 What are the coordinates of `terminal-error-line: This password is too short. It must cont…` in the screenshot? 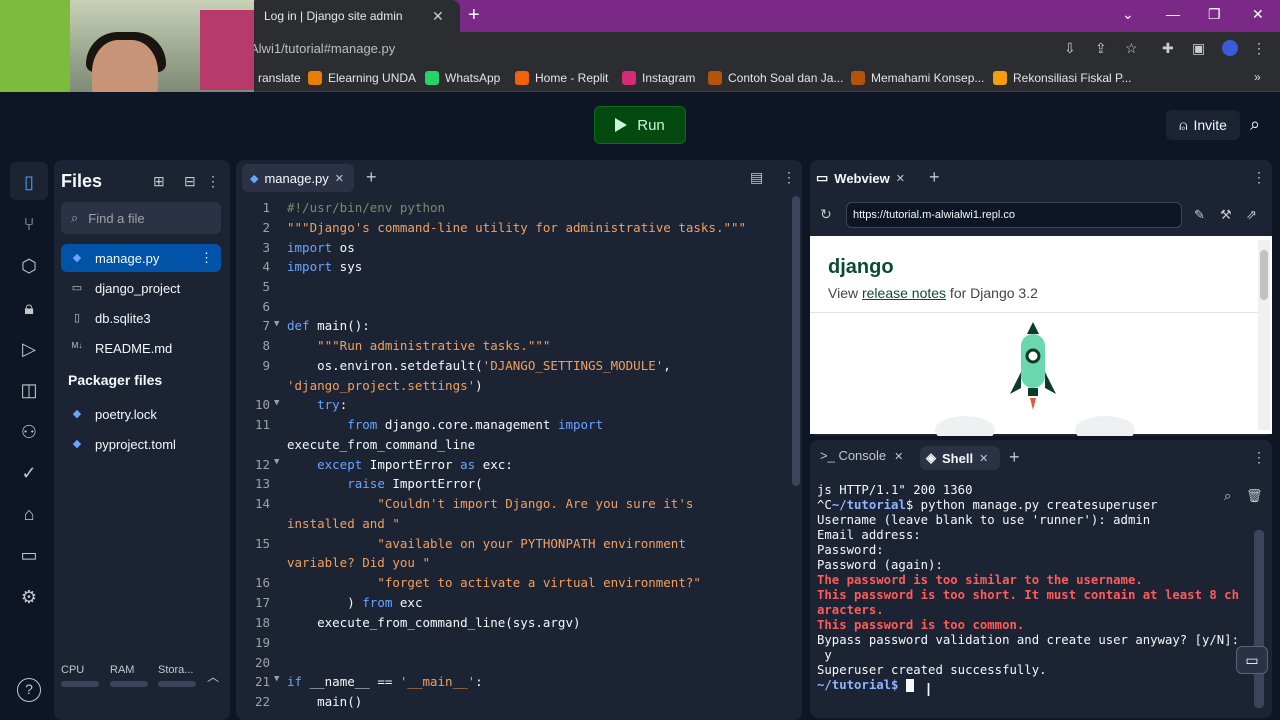 It's located at (1028, 595).